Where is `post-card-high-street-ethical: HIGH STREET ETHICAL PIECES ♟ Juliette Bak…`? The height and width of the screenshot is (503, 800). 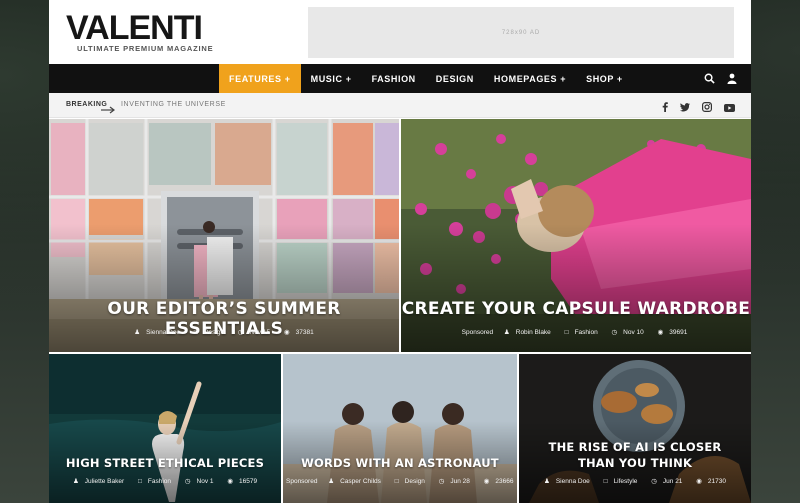
post-card-high-street-ethical: HIGH STREET ETHICAL PIECES ♟ Juliette Bak… is located at coordinates (165, 428).